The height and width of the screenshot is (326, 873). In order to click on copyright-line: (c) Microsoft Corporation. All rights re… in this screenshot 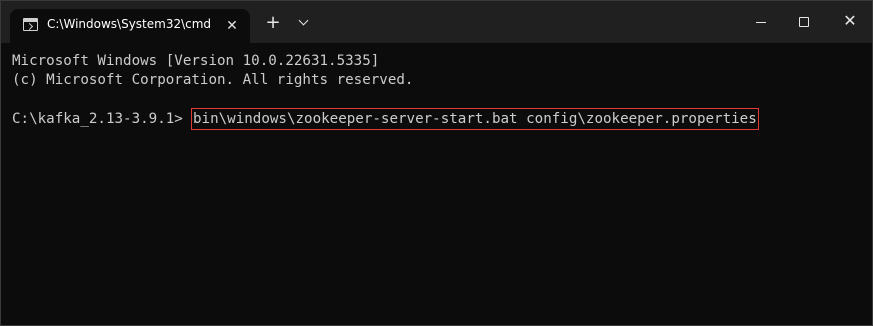, I will do `click(213, 80)`.